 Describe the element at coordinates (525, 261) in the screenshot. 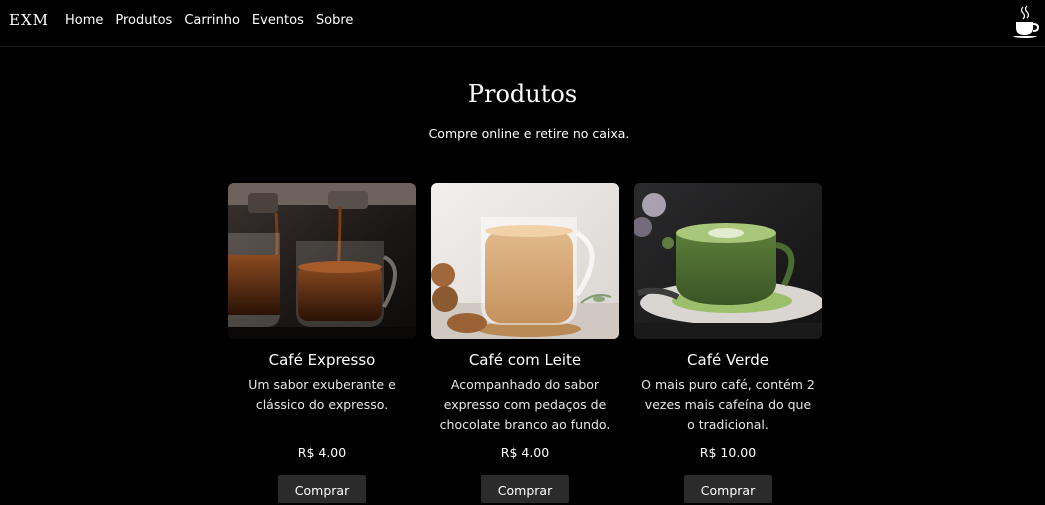

I see `cafe-com-leite-product-image` at that location.